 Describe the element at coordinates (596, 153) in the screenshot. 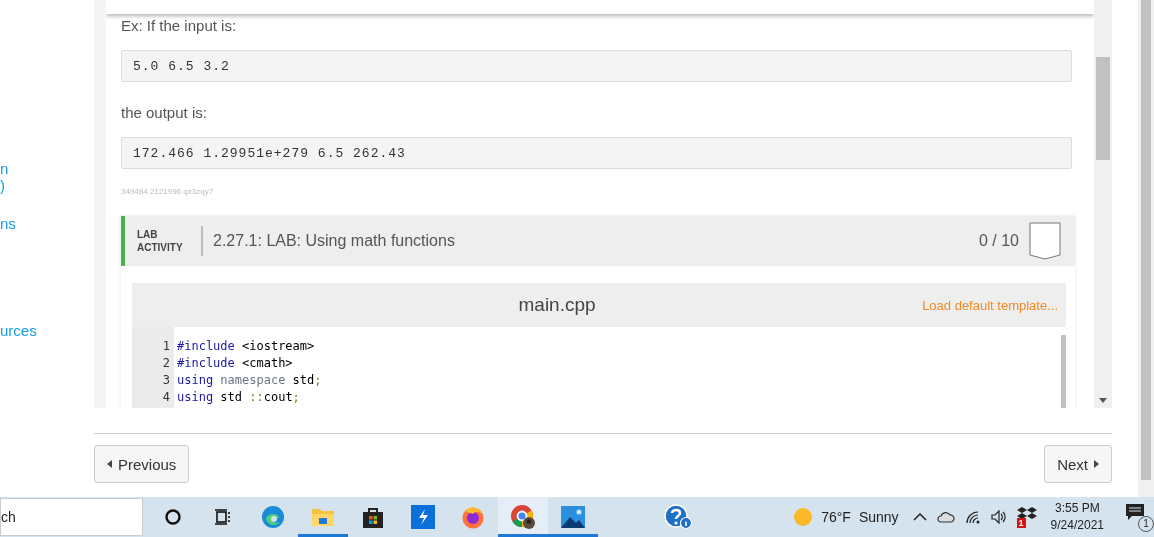

I see `sample-output: 172.466 1.29951e+279 6.5 262.43` at that location.